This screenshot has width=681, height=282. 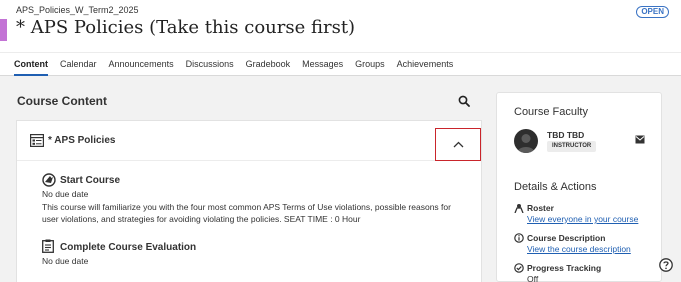 What do you see at coordinates (652, 12) in the screenshot?
I see `status-badge: OPEN` at bounding box center [652, 12].